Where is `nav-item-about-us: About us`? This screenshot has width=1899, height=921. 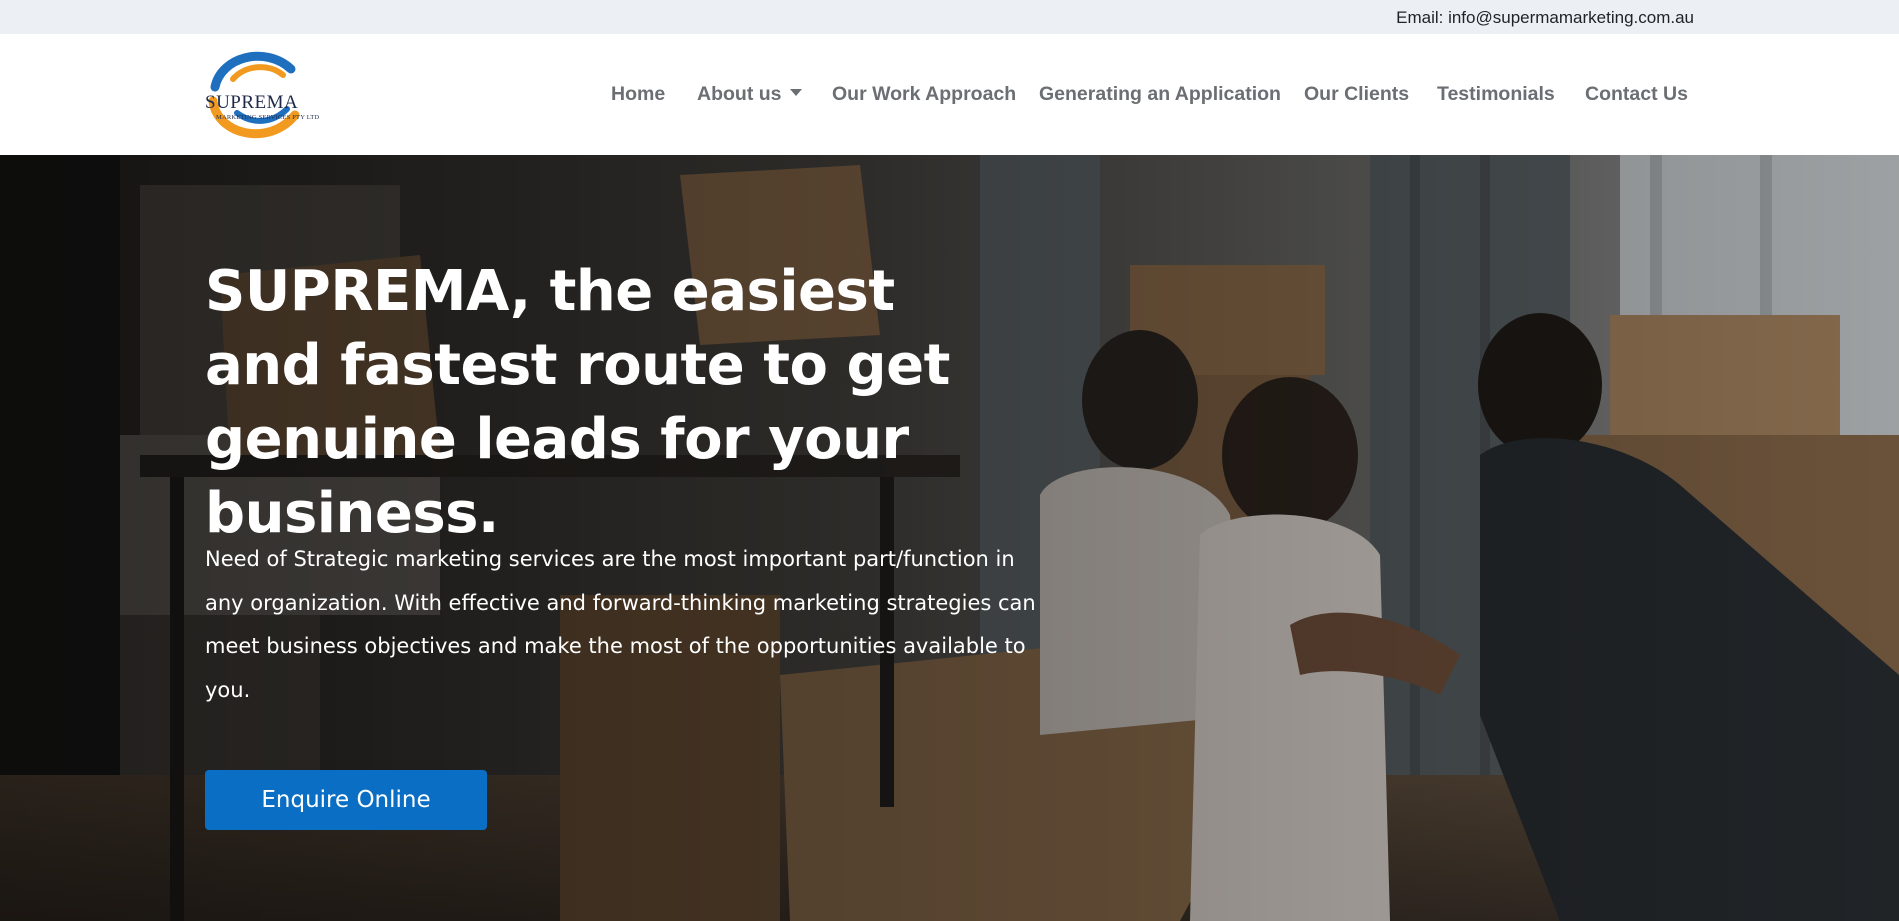 nav-item-about-us: About us is located at coordinates (750, 94).